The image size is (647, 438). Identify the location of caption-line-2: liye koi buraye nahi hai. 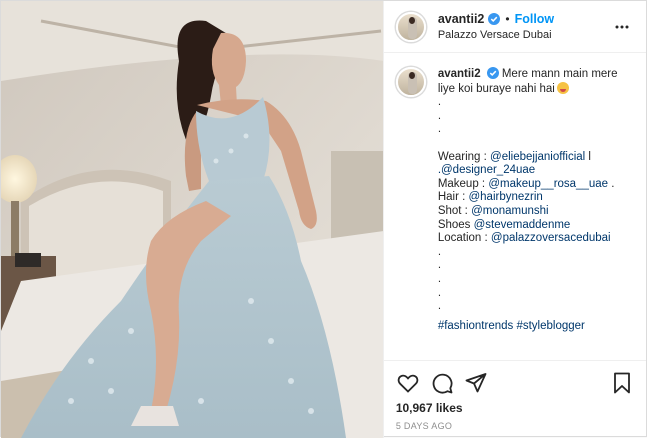
(496, 88).